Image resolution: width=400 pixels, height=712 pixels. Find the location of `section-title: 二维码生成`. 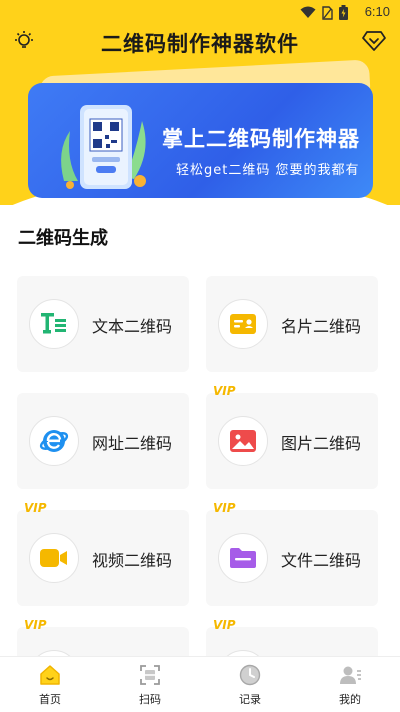

section-title: 二维码生成 is located at coordinates (63, 238).